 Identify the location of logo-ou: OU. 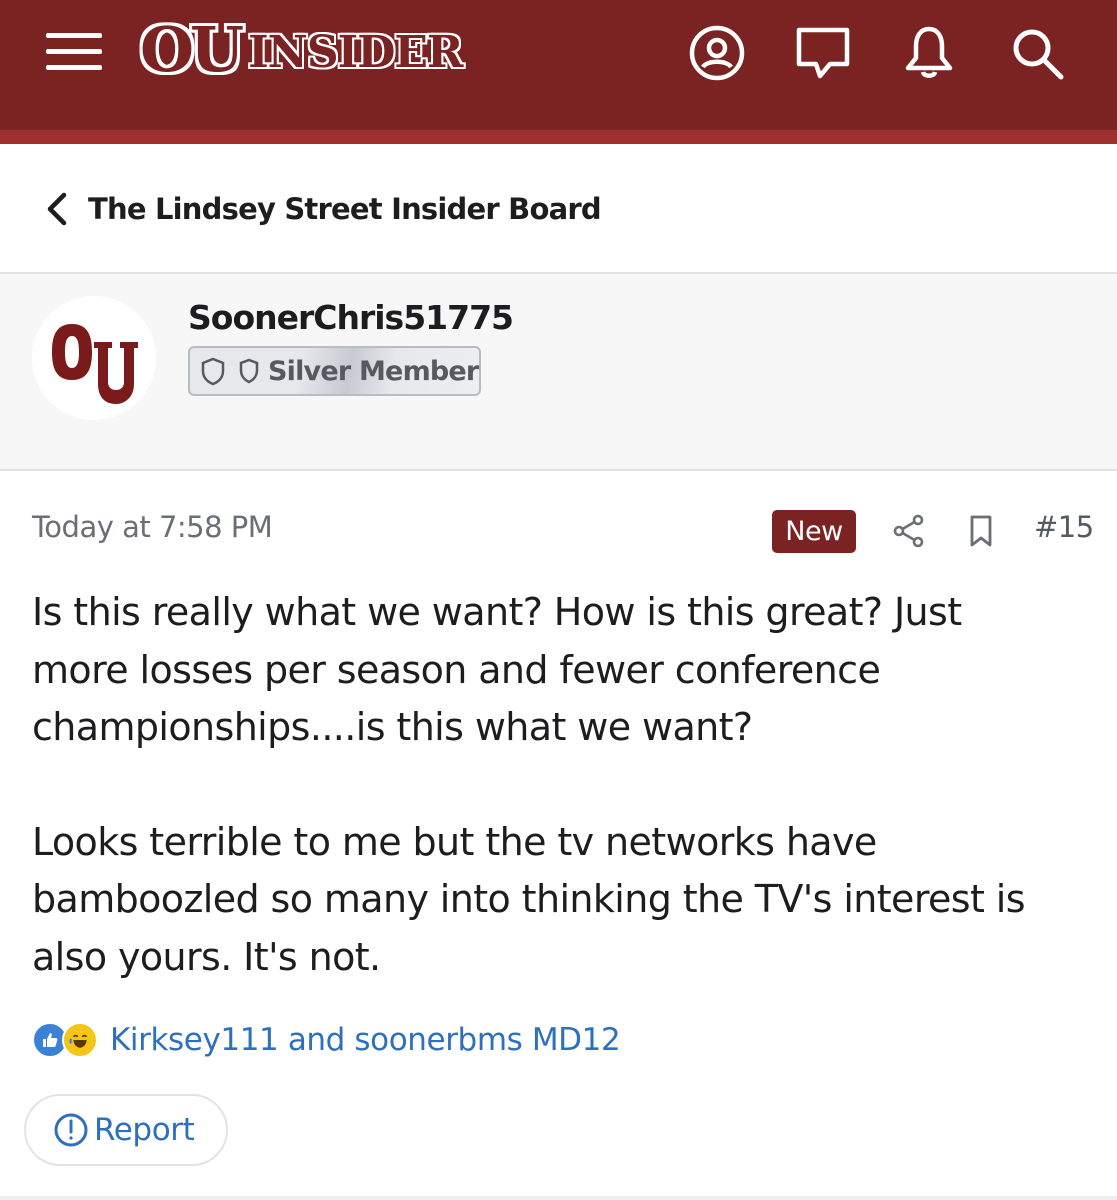
(192, 49).